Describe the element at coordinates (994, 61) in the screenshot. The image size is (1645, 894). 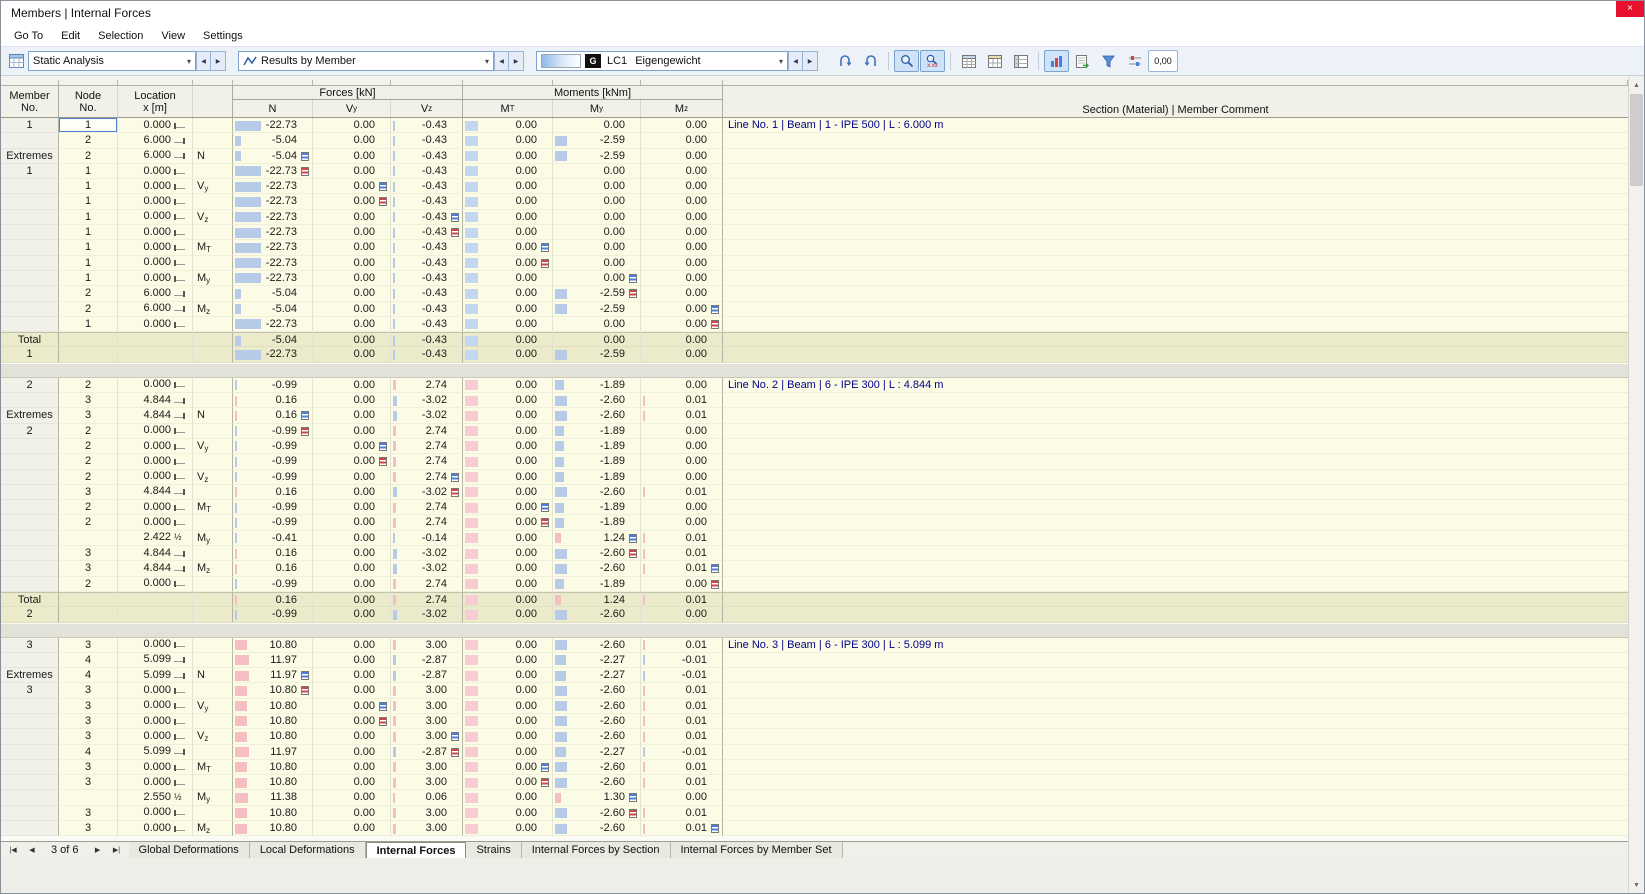
I see `table-filter-start-button` at that location.